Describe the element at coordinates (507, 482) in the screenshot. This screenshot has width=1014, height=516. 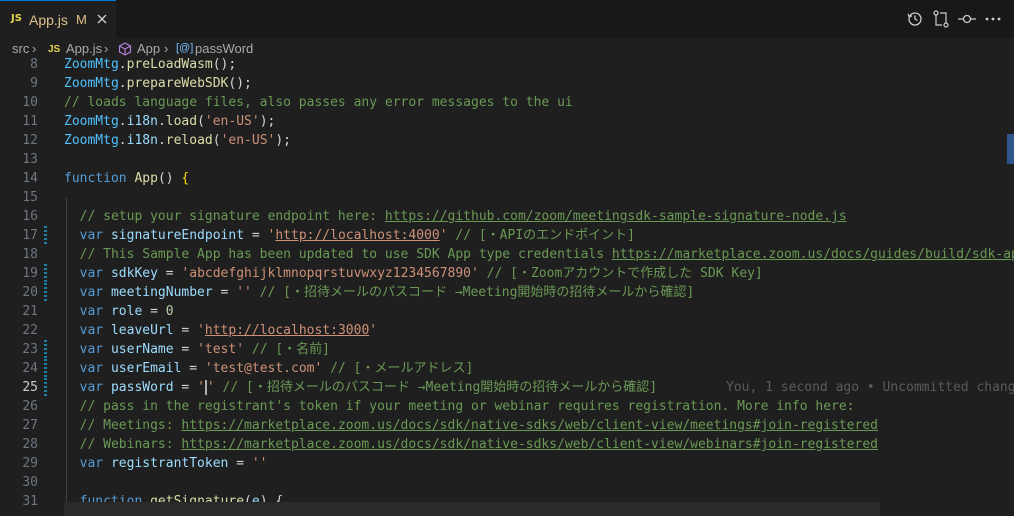
I see `code-line: 30` at that location.